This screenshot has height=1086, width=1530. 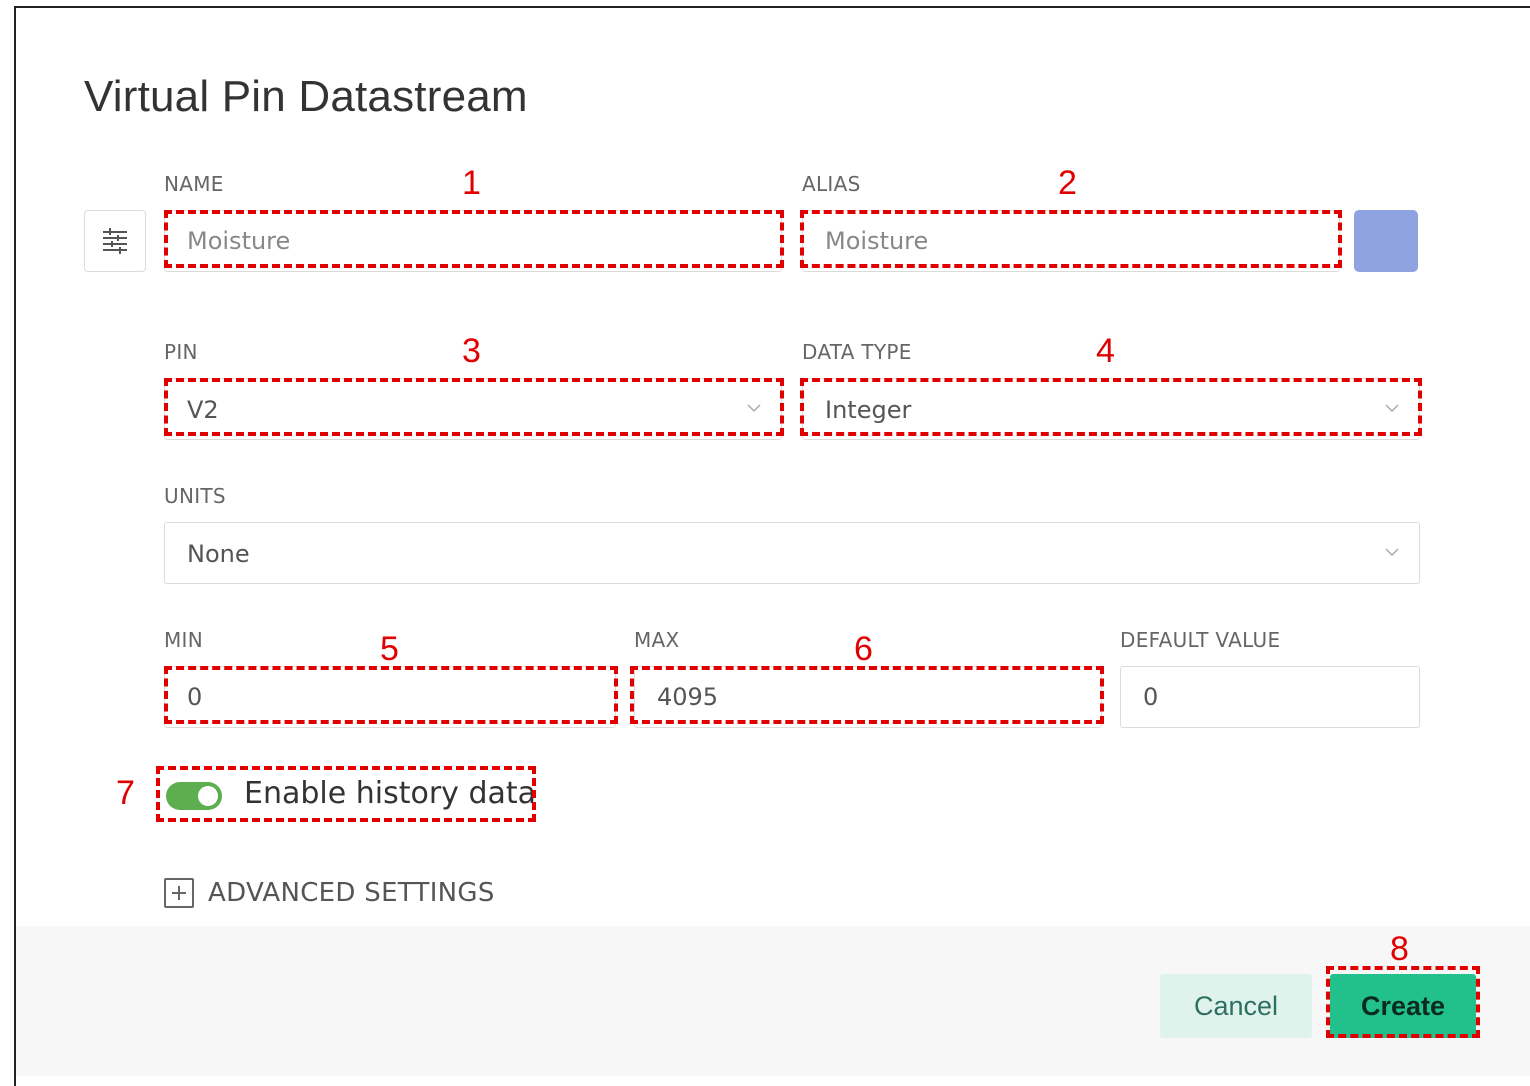 What do you see at coordinates (1105, 351) in the screenshot?
I see `annotation-number-4: 4` at bounding box center [1105, 351].